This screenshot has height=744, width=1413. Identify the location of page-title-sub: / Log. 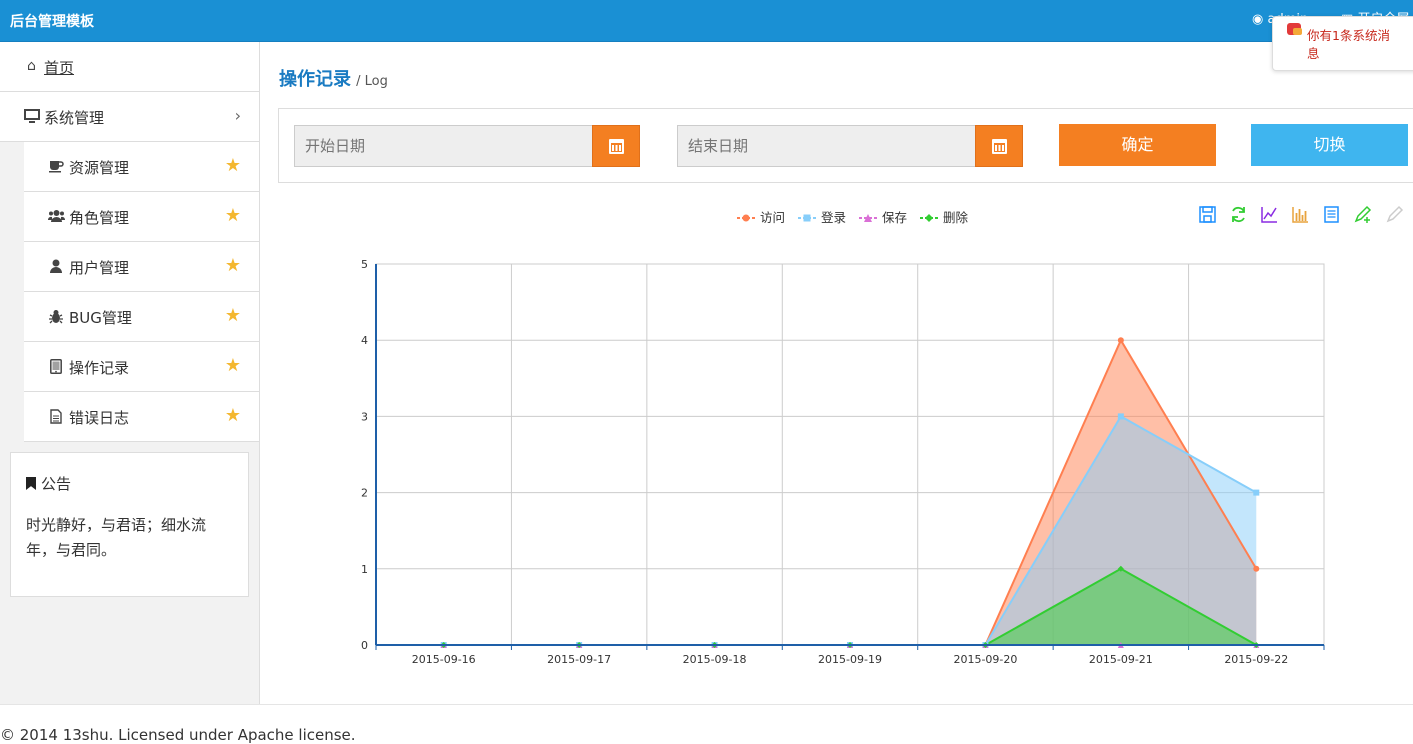
(372, 81).